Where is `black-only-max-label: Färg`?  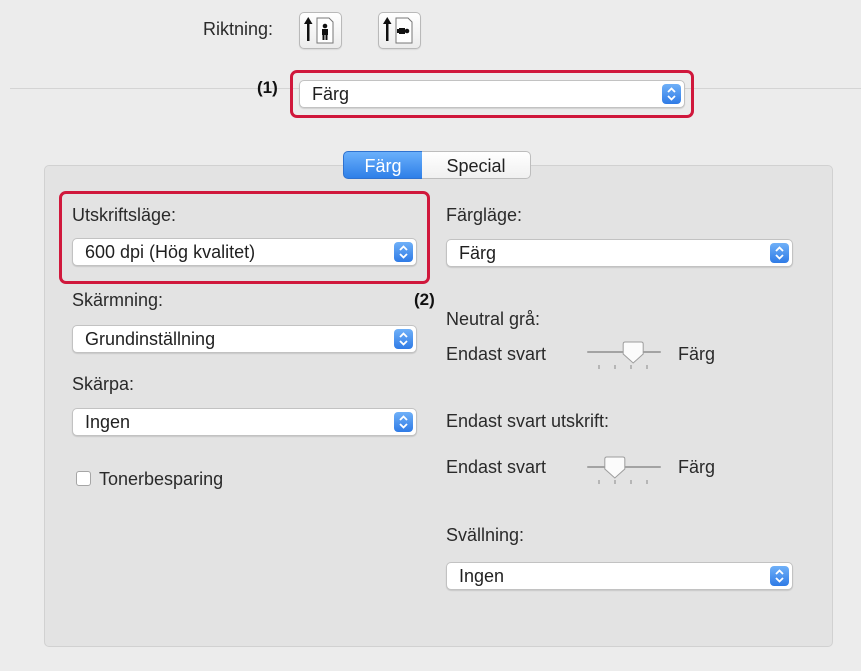
black-only-max-label: Färg is located at coordinates (697, 467).